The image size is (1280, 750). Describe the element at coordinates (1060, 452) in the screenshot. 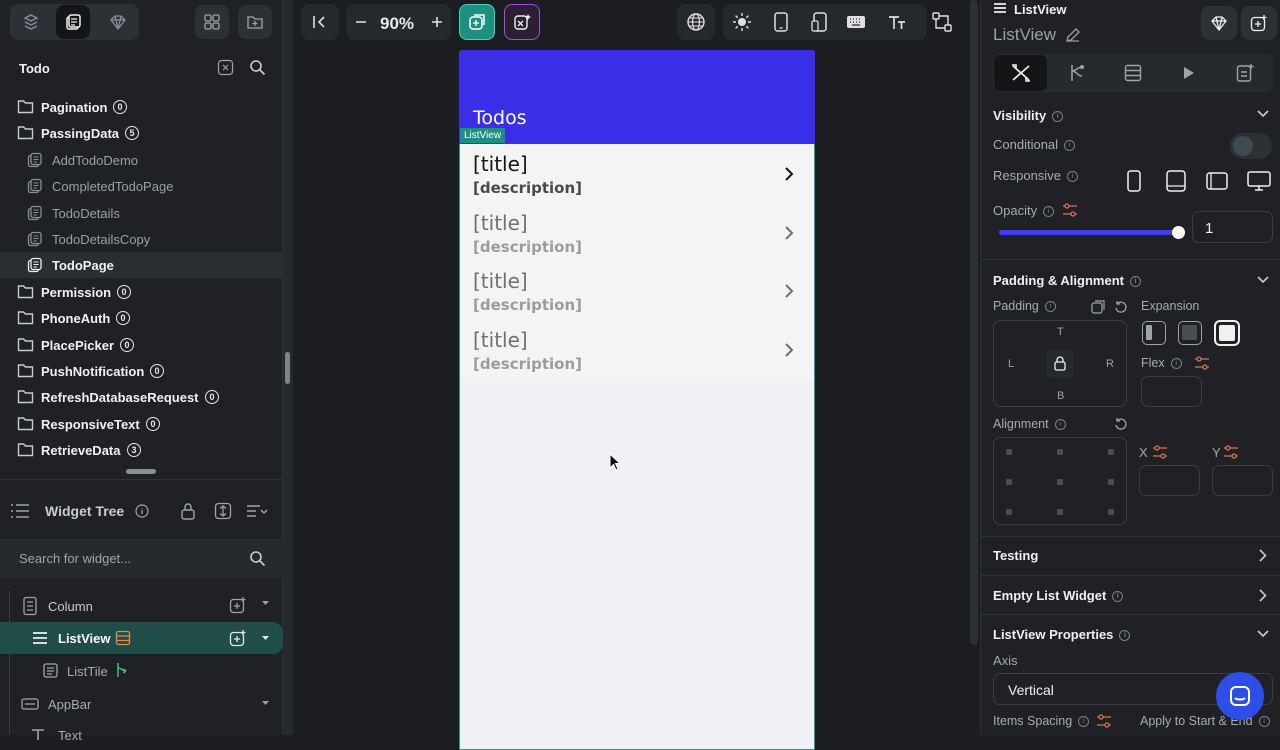

I see `align-top-center` at that location.